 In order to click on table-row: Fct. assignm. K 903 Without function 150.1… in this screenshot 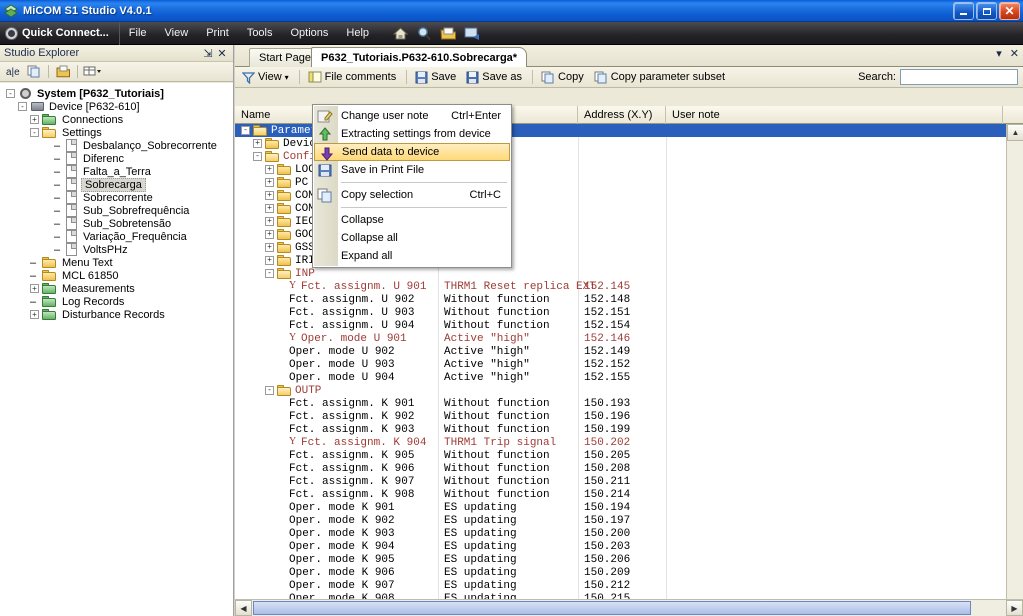, I will do `click(620, 429)`.